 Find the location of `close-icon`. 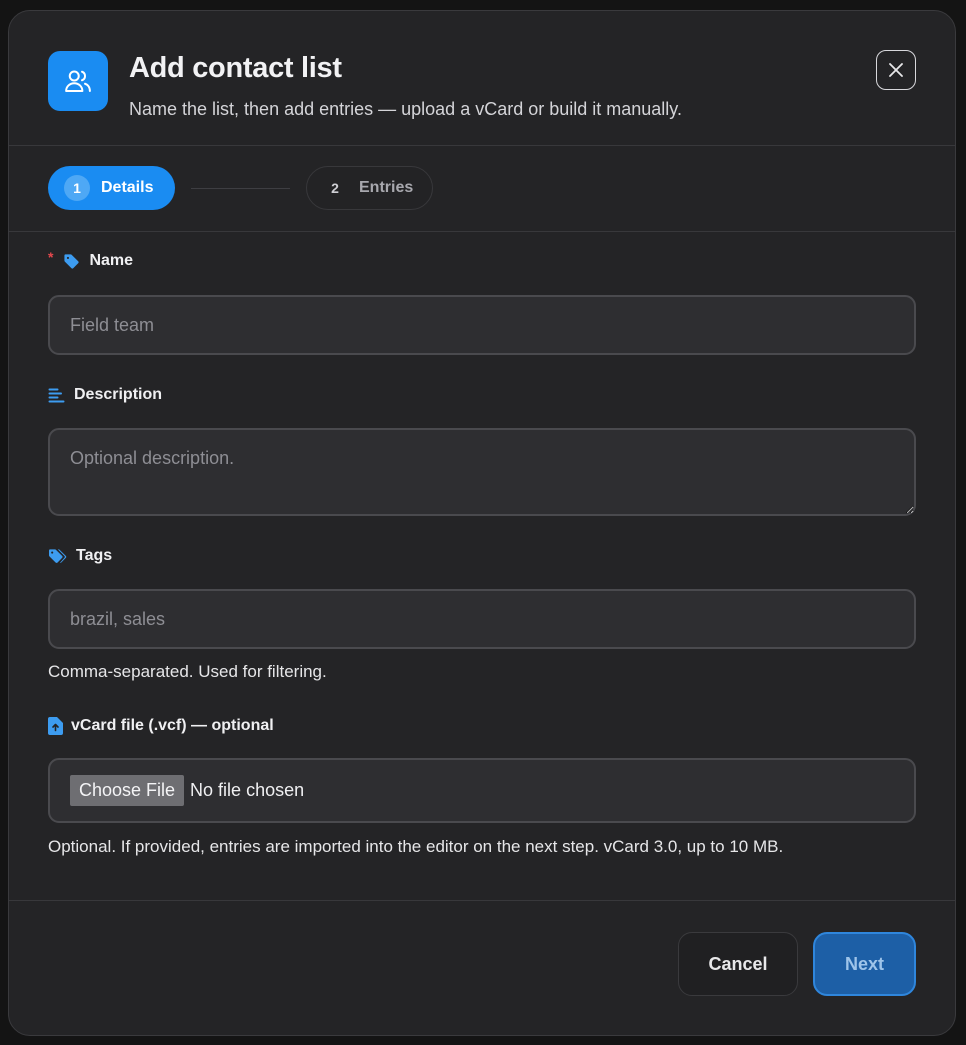

close-icon is located at coordinates (896, 70).